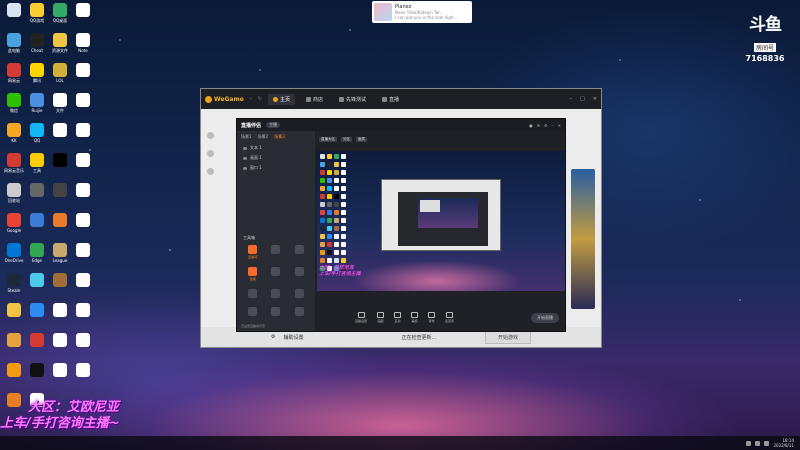  Describe the element at coordinates (328, 139) in the screenshot. I see `info-region: 直播大区` at that location.